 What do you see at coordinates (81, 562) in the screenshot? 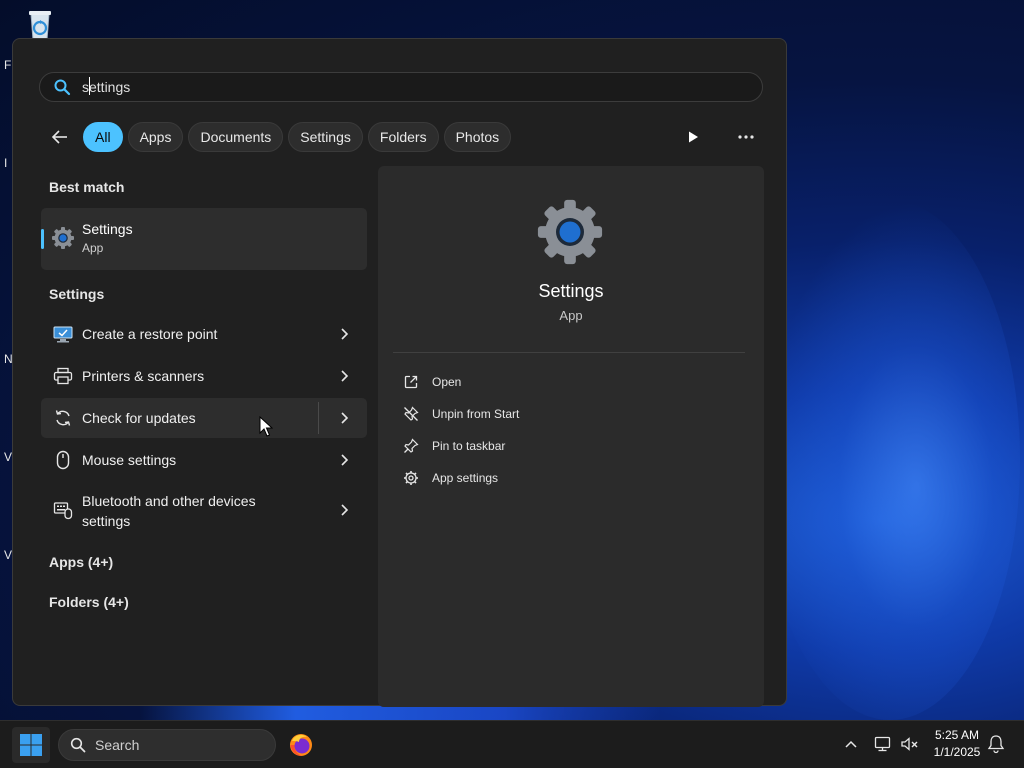
I see `apps-heading: Apps (4+)` at bounding box center [81, 562].